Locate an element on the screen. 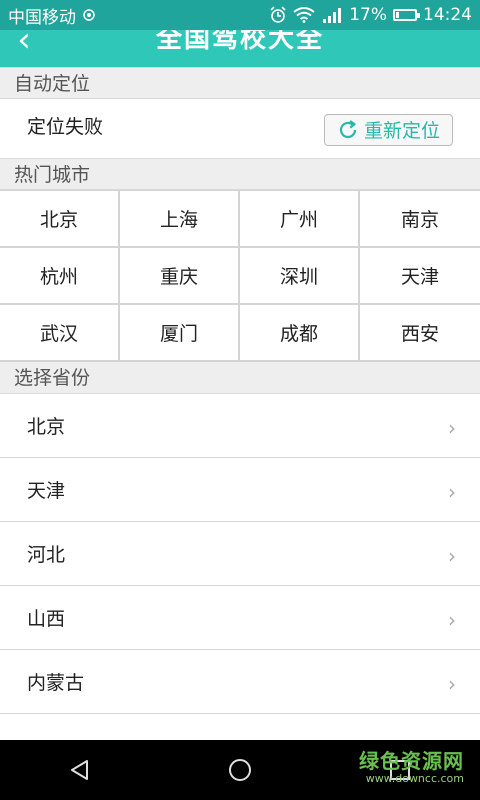 The width and height of the screenshot is (480, 800). watermark: 绿色资源网 www.downcc.com is located at coordinates (411, 765).